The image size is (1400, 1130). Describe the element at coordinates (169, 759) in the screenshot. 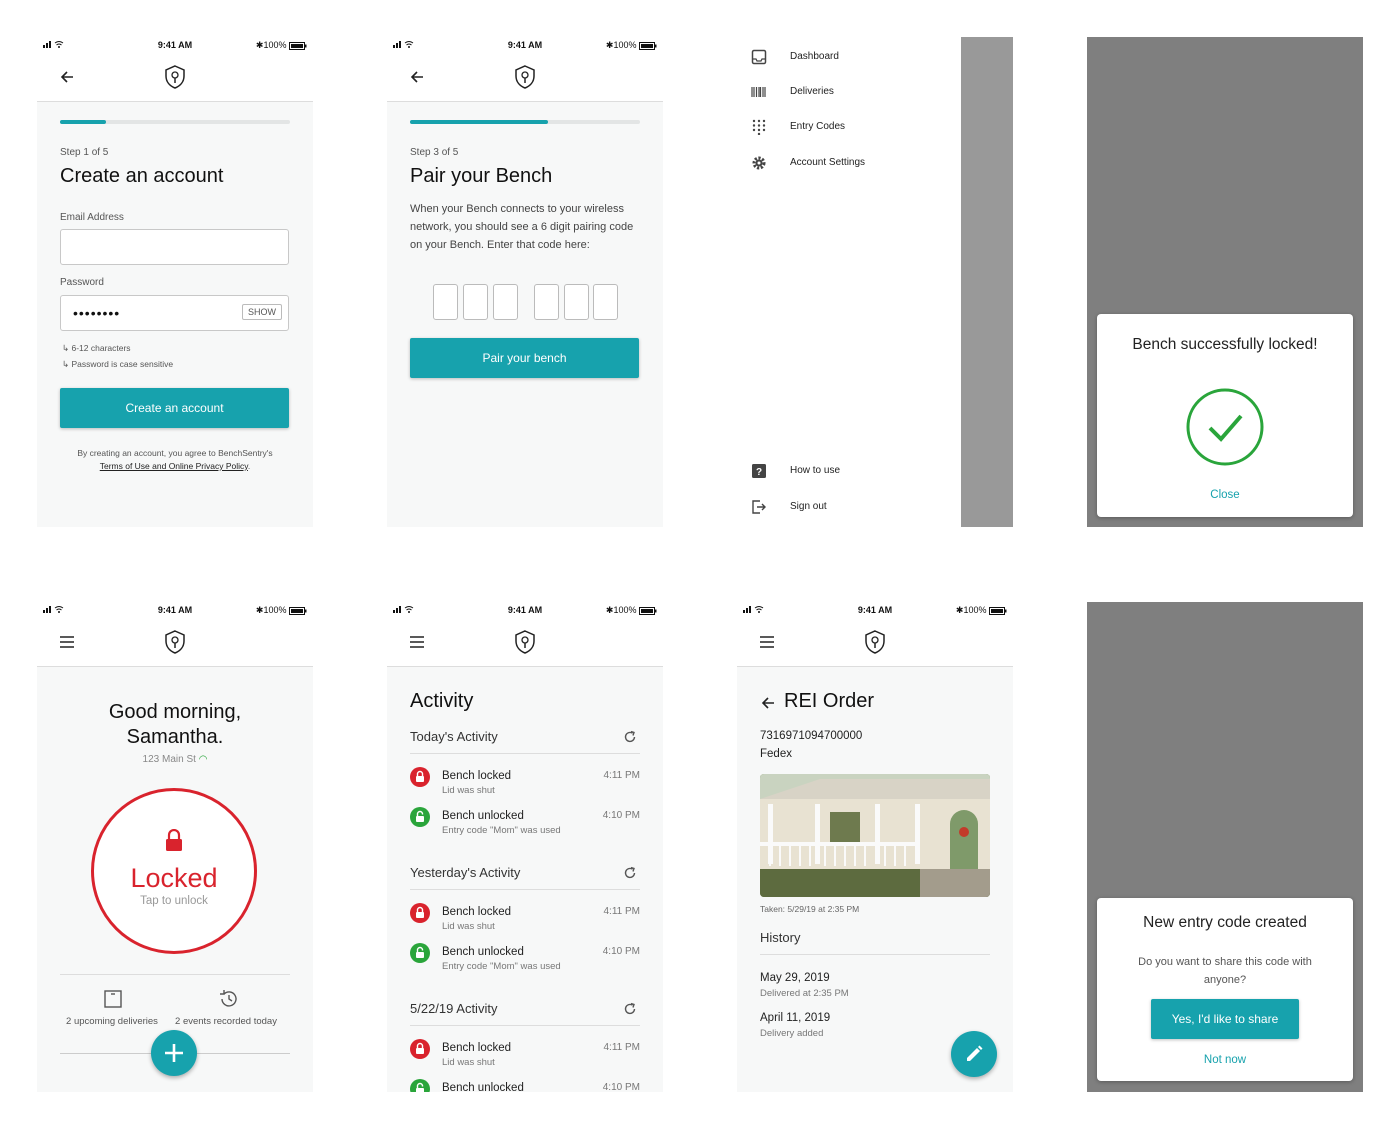

I see `address-text: 123 Main St` at that location.